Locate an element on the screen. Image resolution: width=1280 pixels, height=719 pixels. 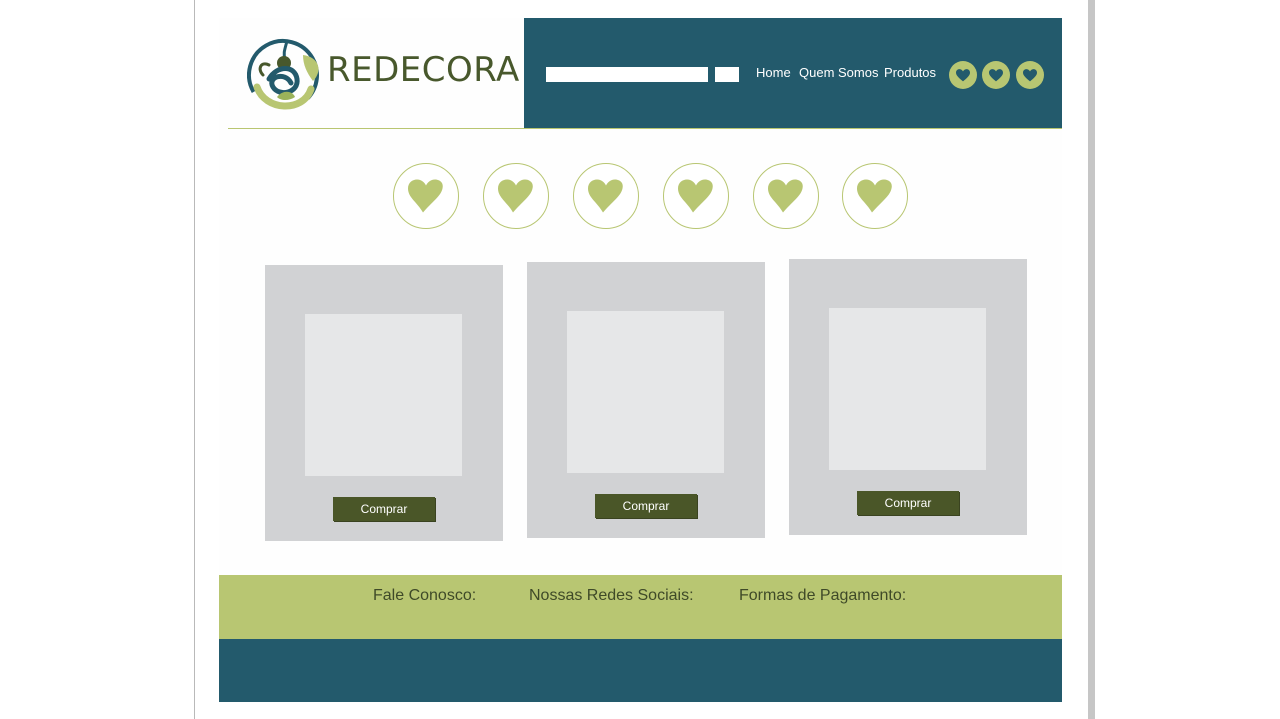
nav-quem-somos: Quem Somos is located at coordinates (838, 72).